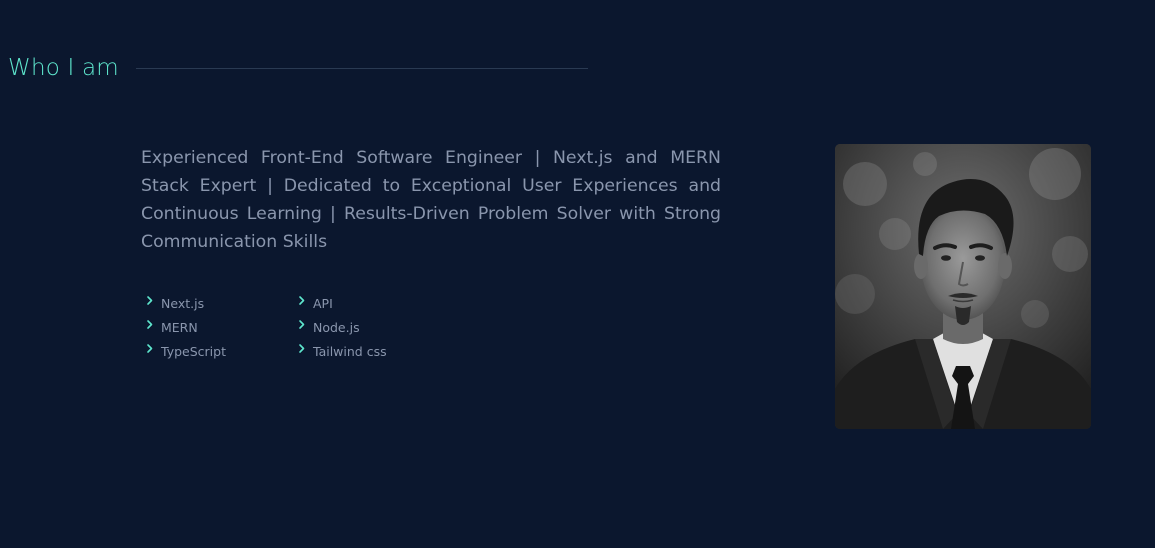 This screenshot has width=1155, height=548. I want to click on profile-photo, so click(963, 286).